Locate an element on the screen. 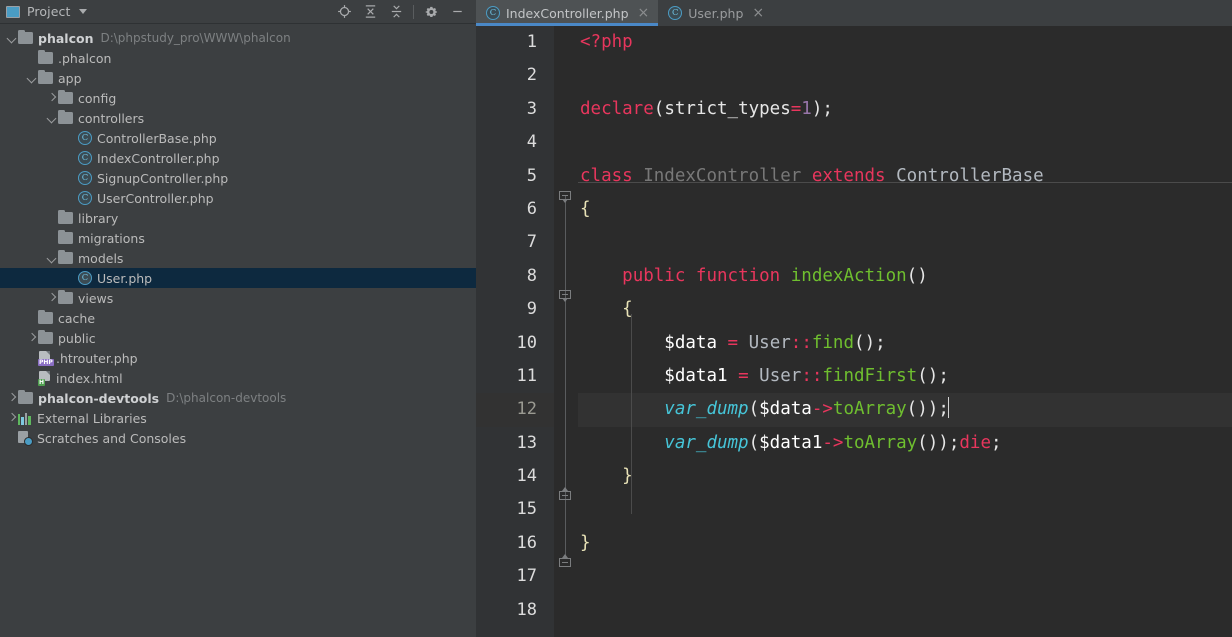 The height and width of the screenshot is (637, 1232). fold-marker-class is located at coordinates (565, 197).